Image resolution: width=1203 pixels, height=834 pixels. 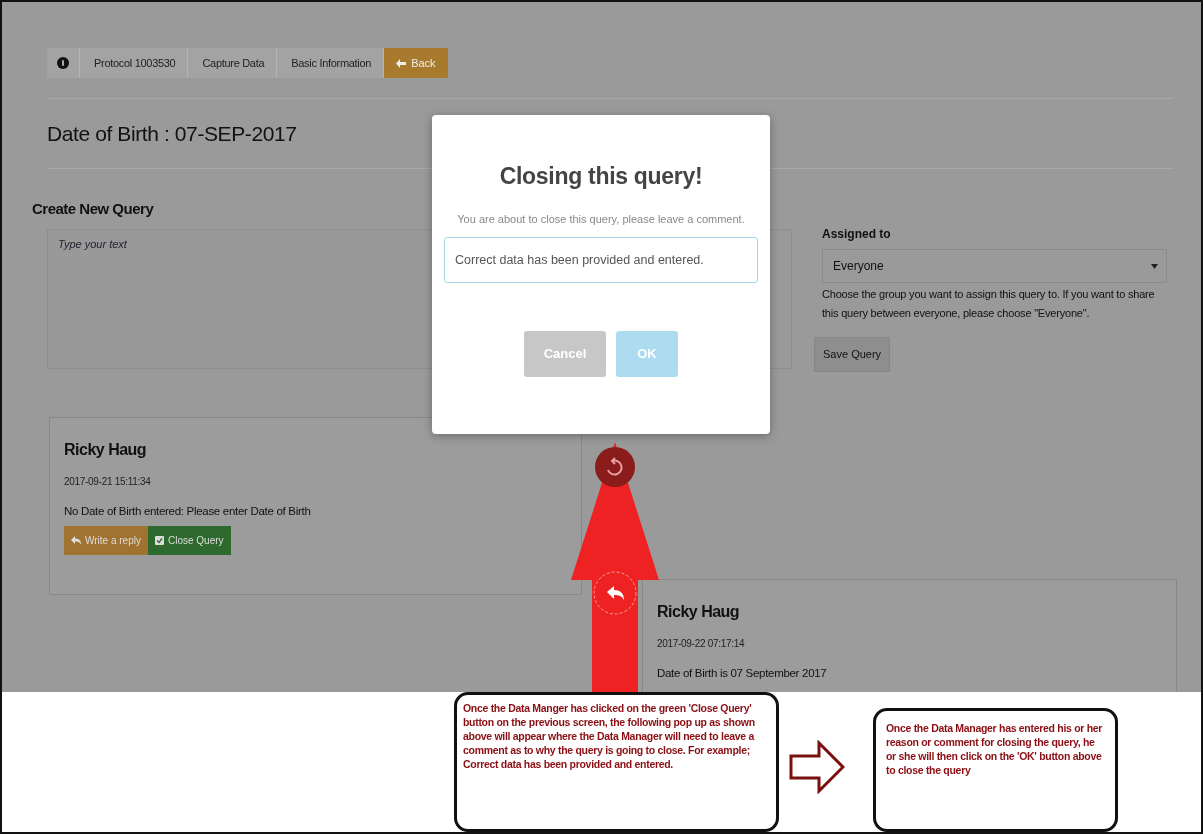 What do you see at coordinates (233, 63) in the screenshot?
I see `breadcrumb-link: Capture Data` at bounding box center [233, 63].